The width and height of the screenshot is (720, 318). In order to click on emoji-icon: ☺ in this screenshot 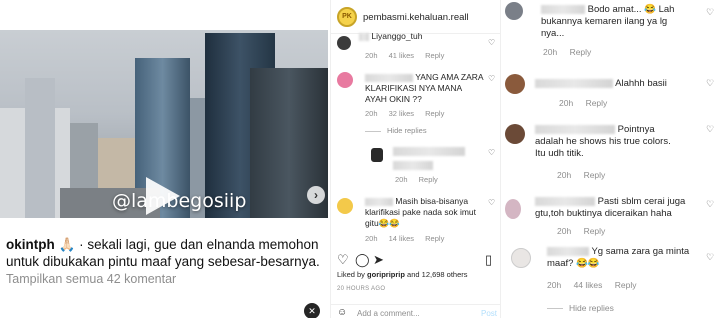, I will do `click(342, 312)`.